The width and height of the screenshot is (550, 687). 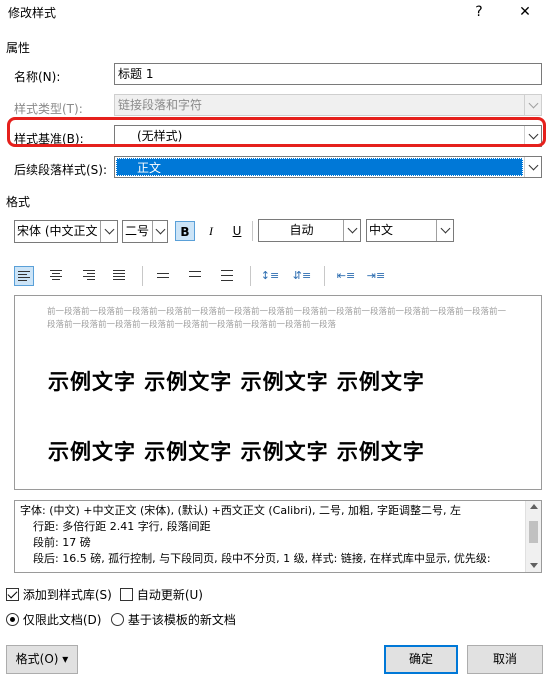 I want to click on double-spacing-button, so click(x=228, y=276).